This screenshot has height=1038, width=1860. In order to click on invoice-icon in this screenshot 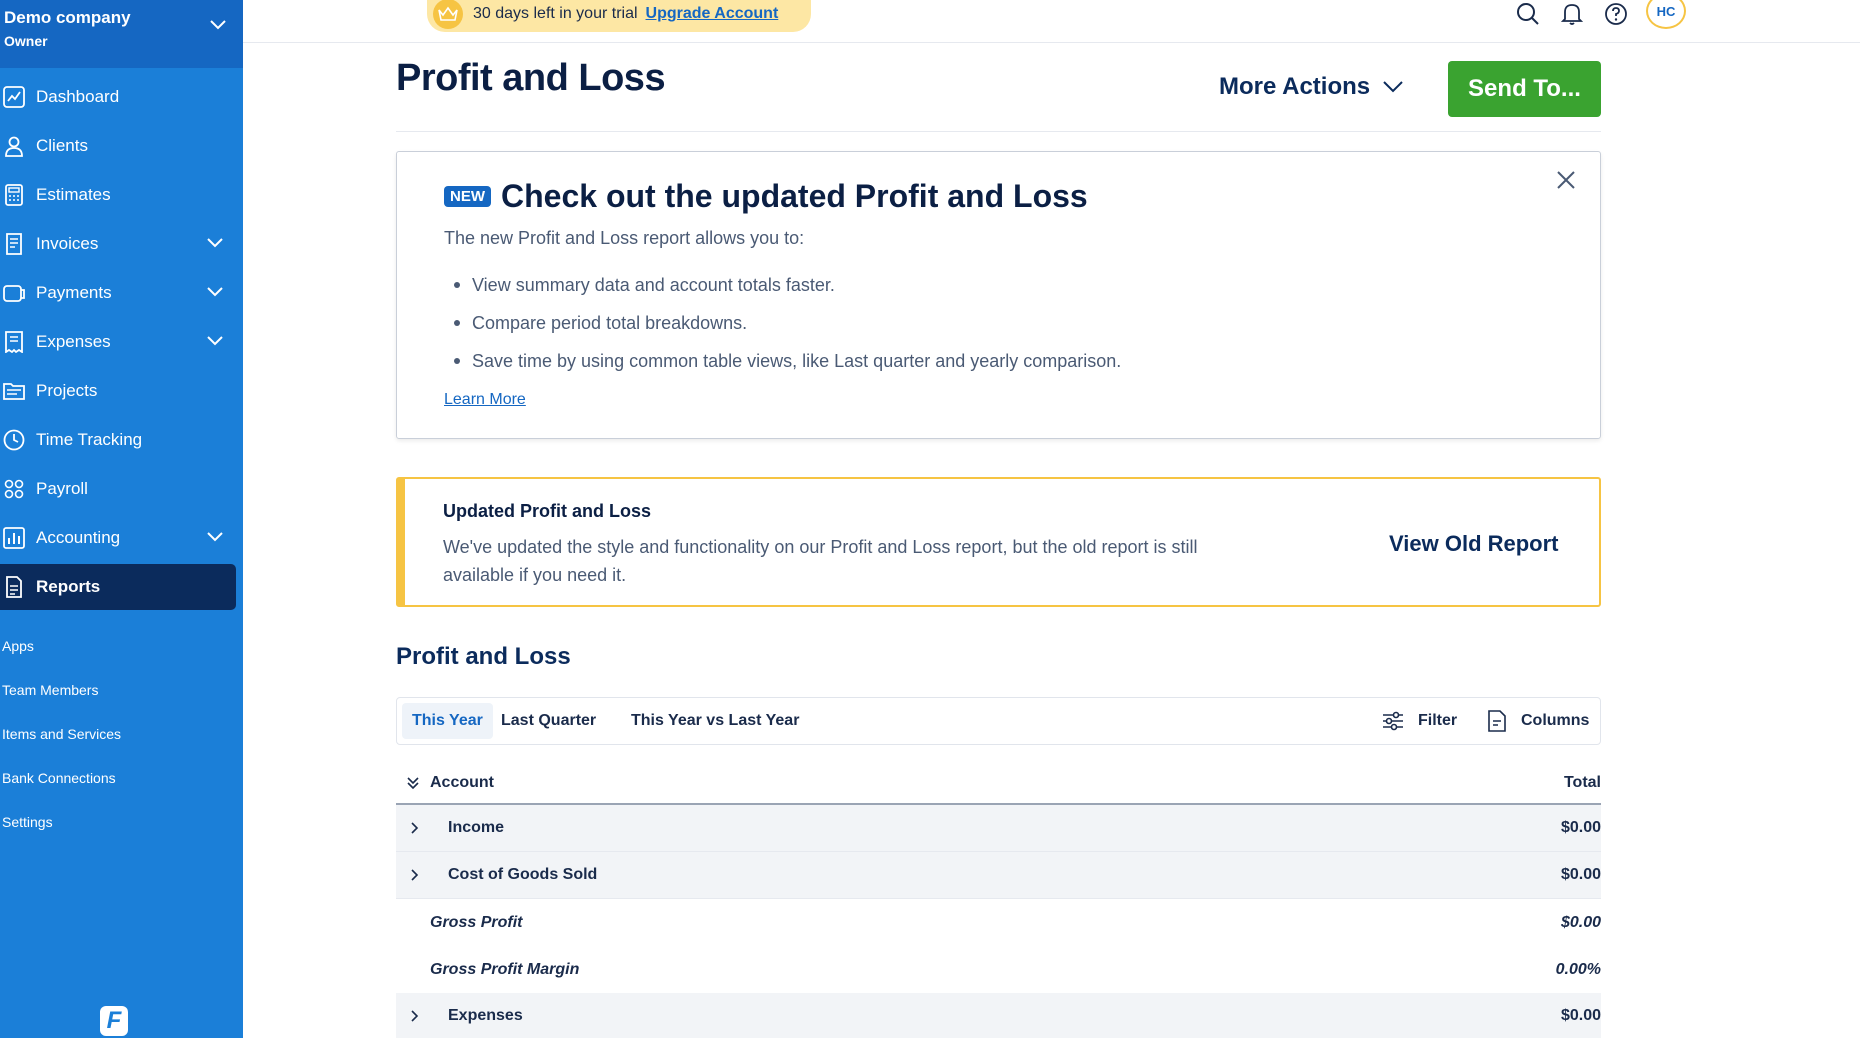, I will do `click(14, 244)`.